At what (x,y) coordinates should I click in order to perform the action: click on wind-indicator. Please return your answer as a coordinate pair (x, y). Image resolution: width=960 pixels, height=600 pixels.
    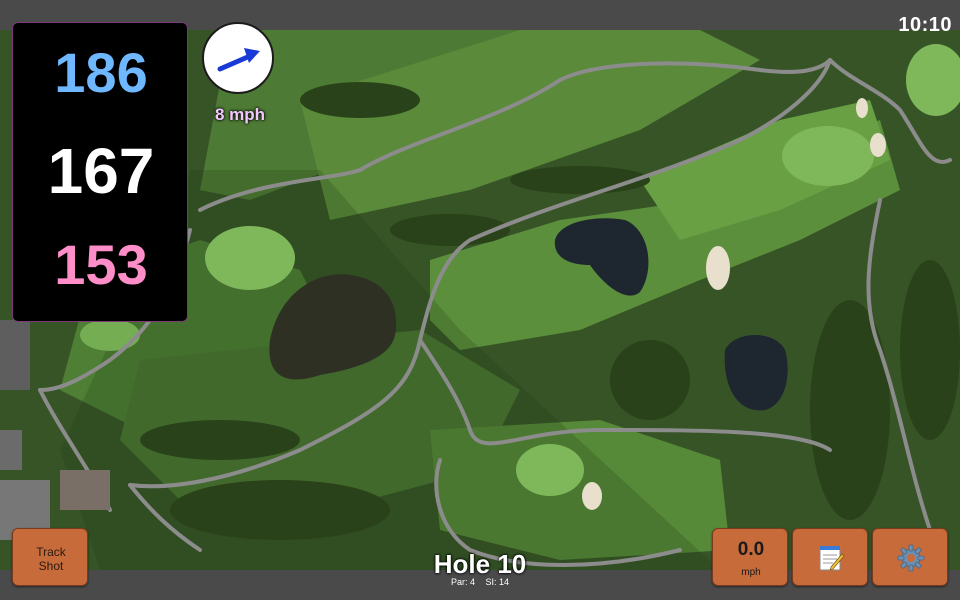
    Looking at the image, I should click on (238, 58).